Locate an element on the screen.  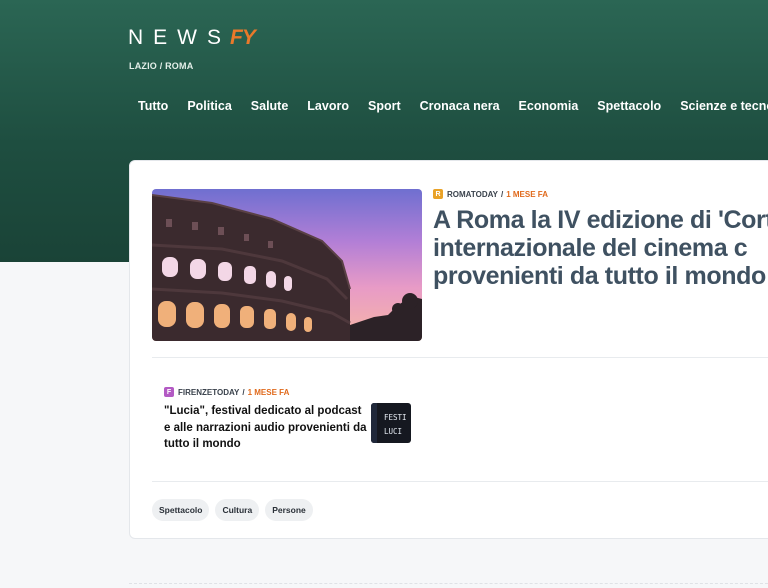
secondary-meta: F FIRENZETODAY / 1 MESE FA is located at coordinates (226, 392).